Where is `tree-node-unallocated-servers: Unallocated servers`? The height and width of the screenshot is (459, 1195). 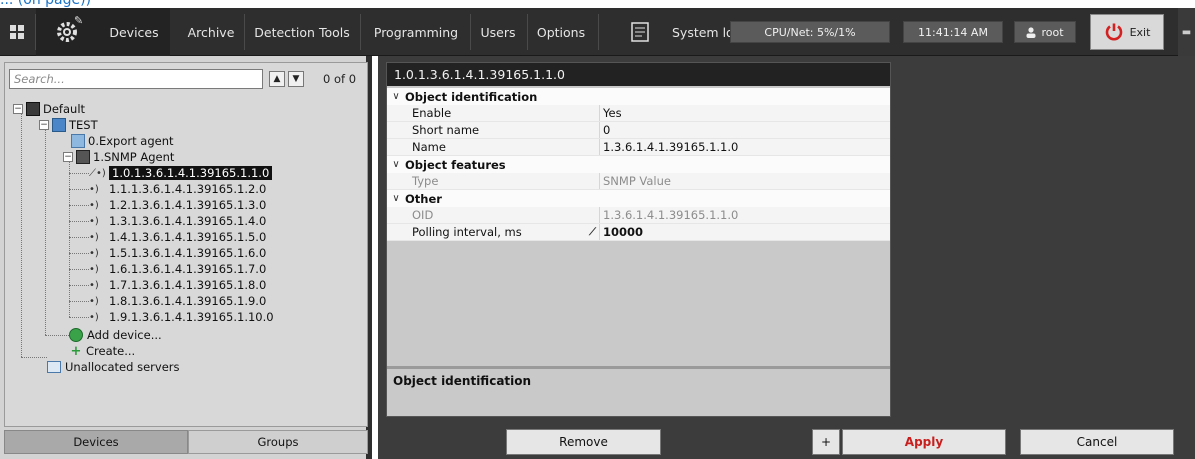 tree-node-unallocated-servers: Unallocated servers is located at coordinates (113, 367).